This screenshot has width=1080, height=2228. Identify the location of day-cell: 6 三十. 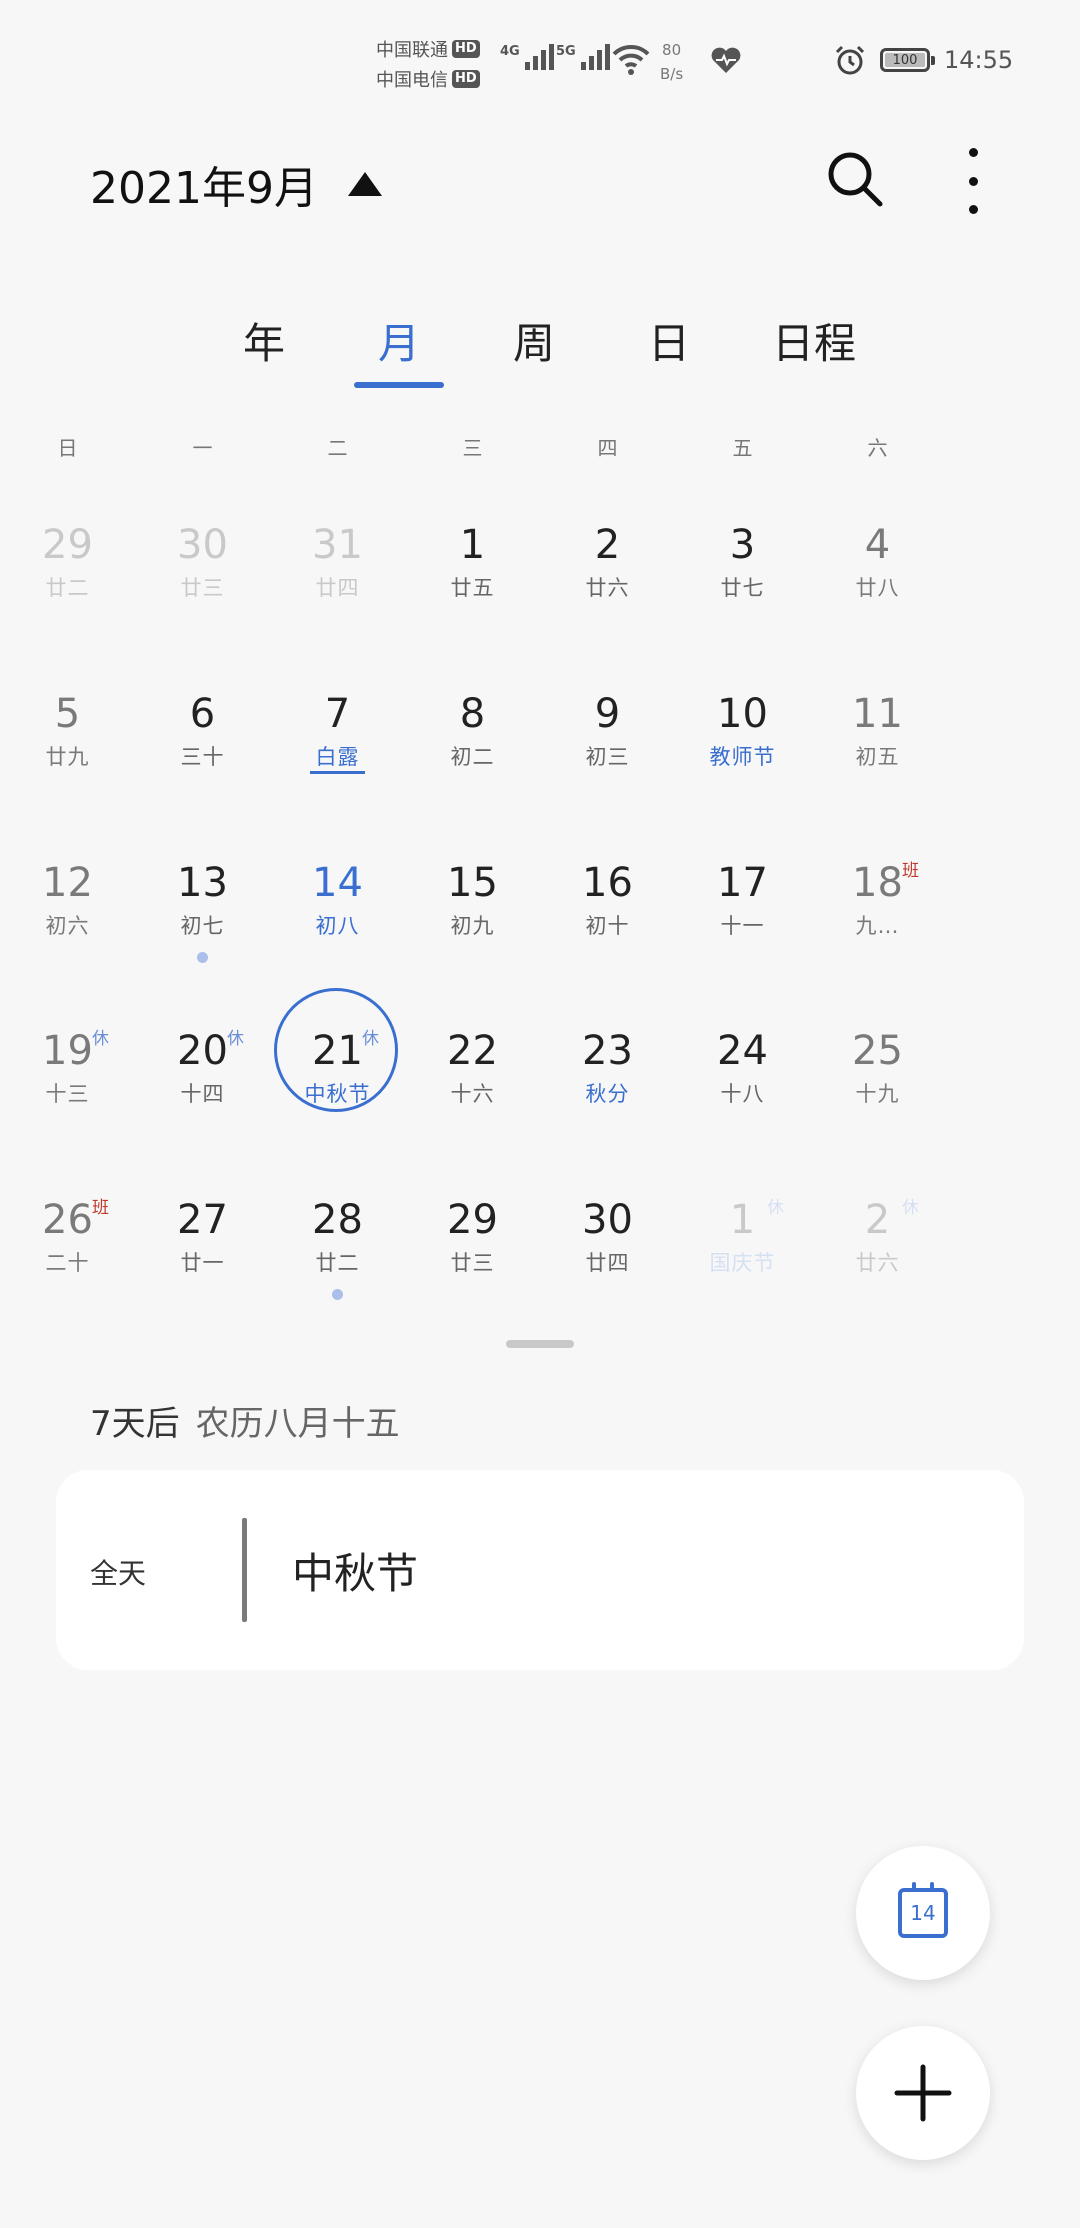
(202, 764).